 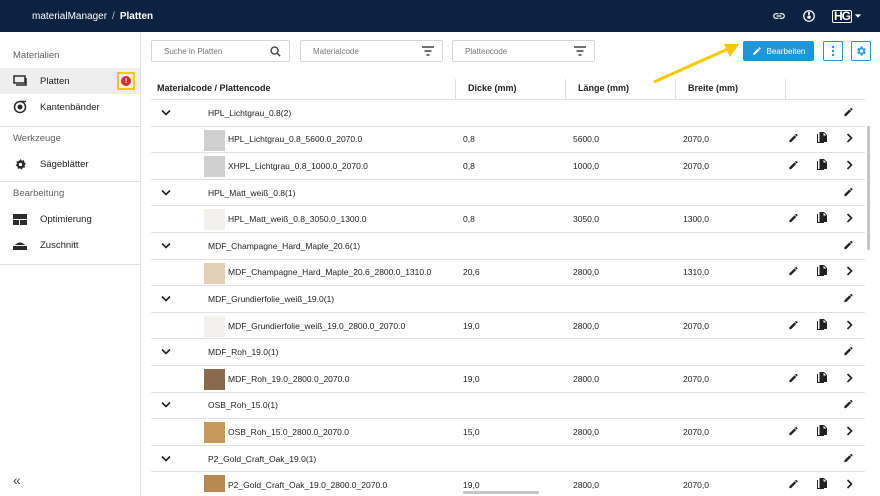 I want to click on board-code: HPL_Matt_weiß_0.8_3050.0_1300.0, so click(x=297, y=219).